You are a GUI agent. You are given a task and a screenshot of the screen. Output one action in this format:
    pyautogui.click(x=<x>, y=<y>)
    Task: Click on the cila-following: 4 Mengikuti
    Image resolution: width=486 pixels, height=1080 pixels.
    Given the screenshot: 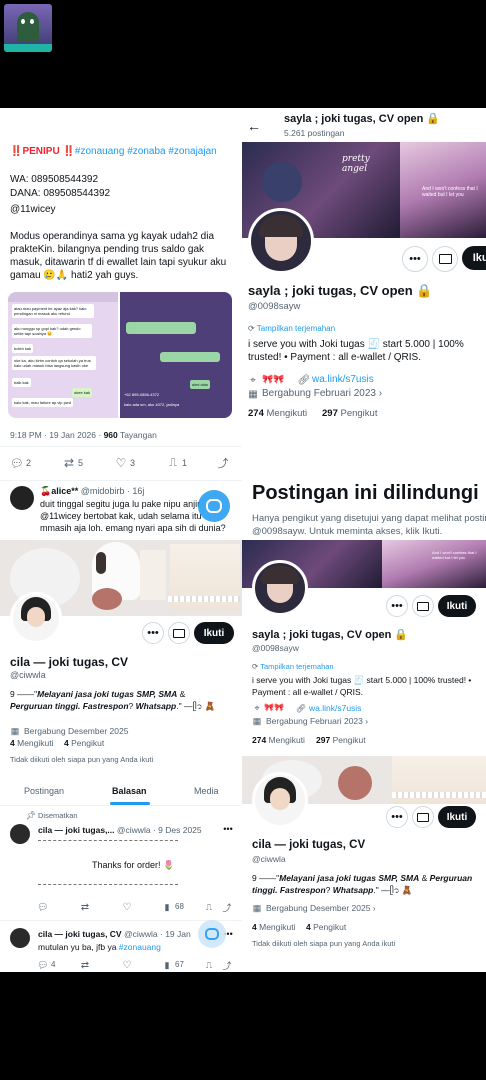 What is the action you would take?
    pyautogui.click(x=32, y=743)
    